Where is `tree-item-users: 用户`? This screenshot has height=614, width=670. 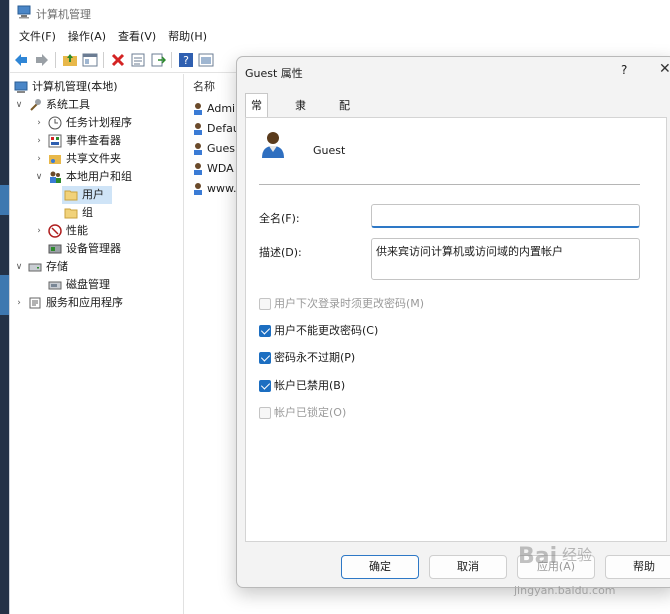 tree-item-users: 用户 is located at coordinates (87, 195).